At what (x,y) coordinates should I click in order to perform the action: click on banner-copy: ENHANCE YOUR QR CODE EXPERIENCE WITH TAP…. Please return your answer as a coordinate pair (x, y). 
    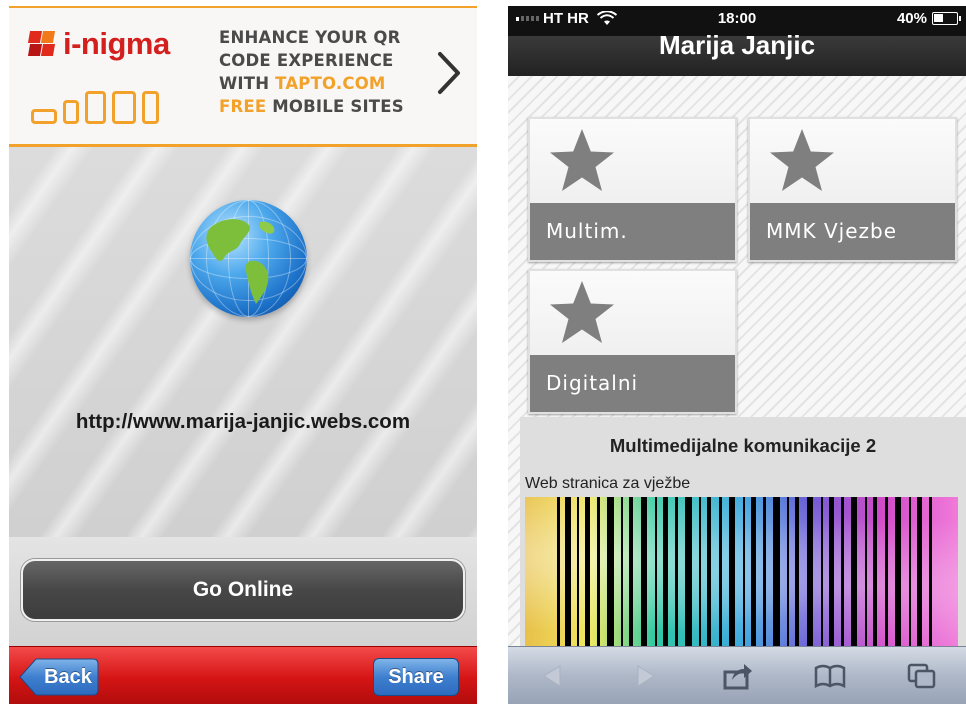
    Looking at the image, I should click on (326, 72).